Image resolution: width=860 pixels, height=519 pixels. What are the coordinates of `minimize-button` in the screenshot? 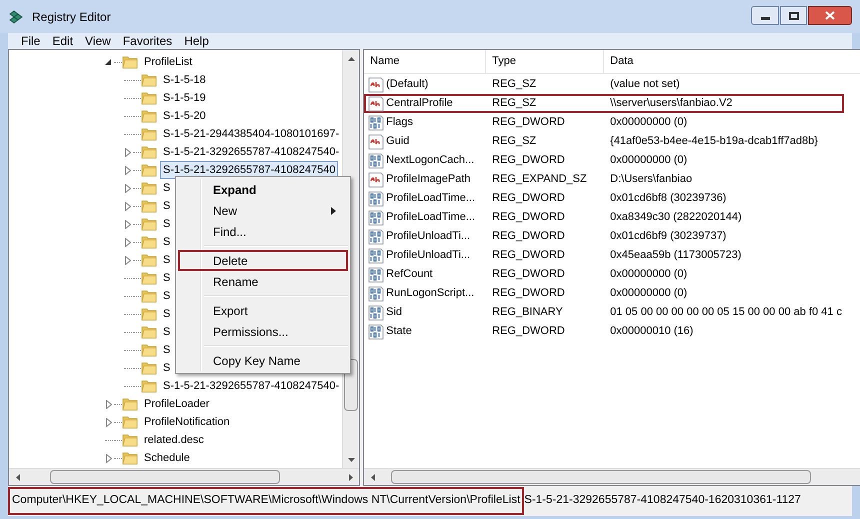 It's located at (765, 15).